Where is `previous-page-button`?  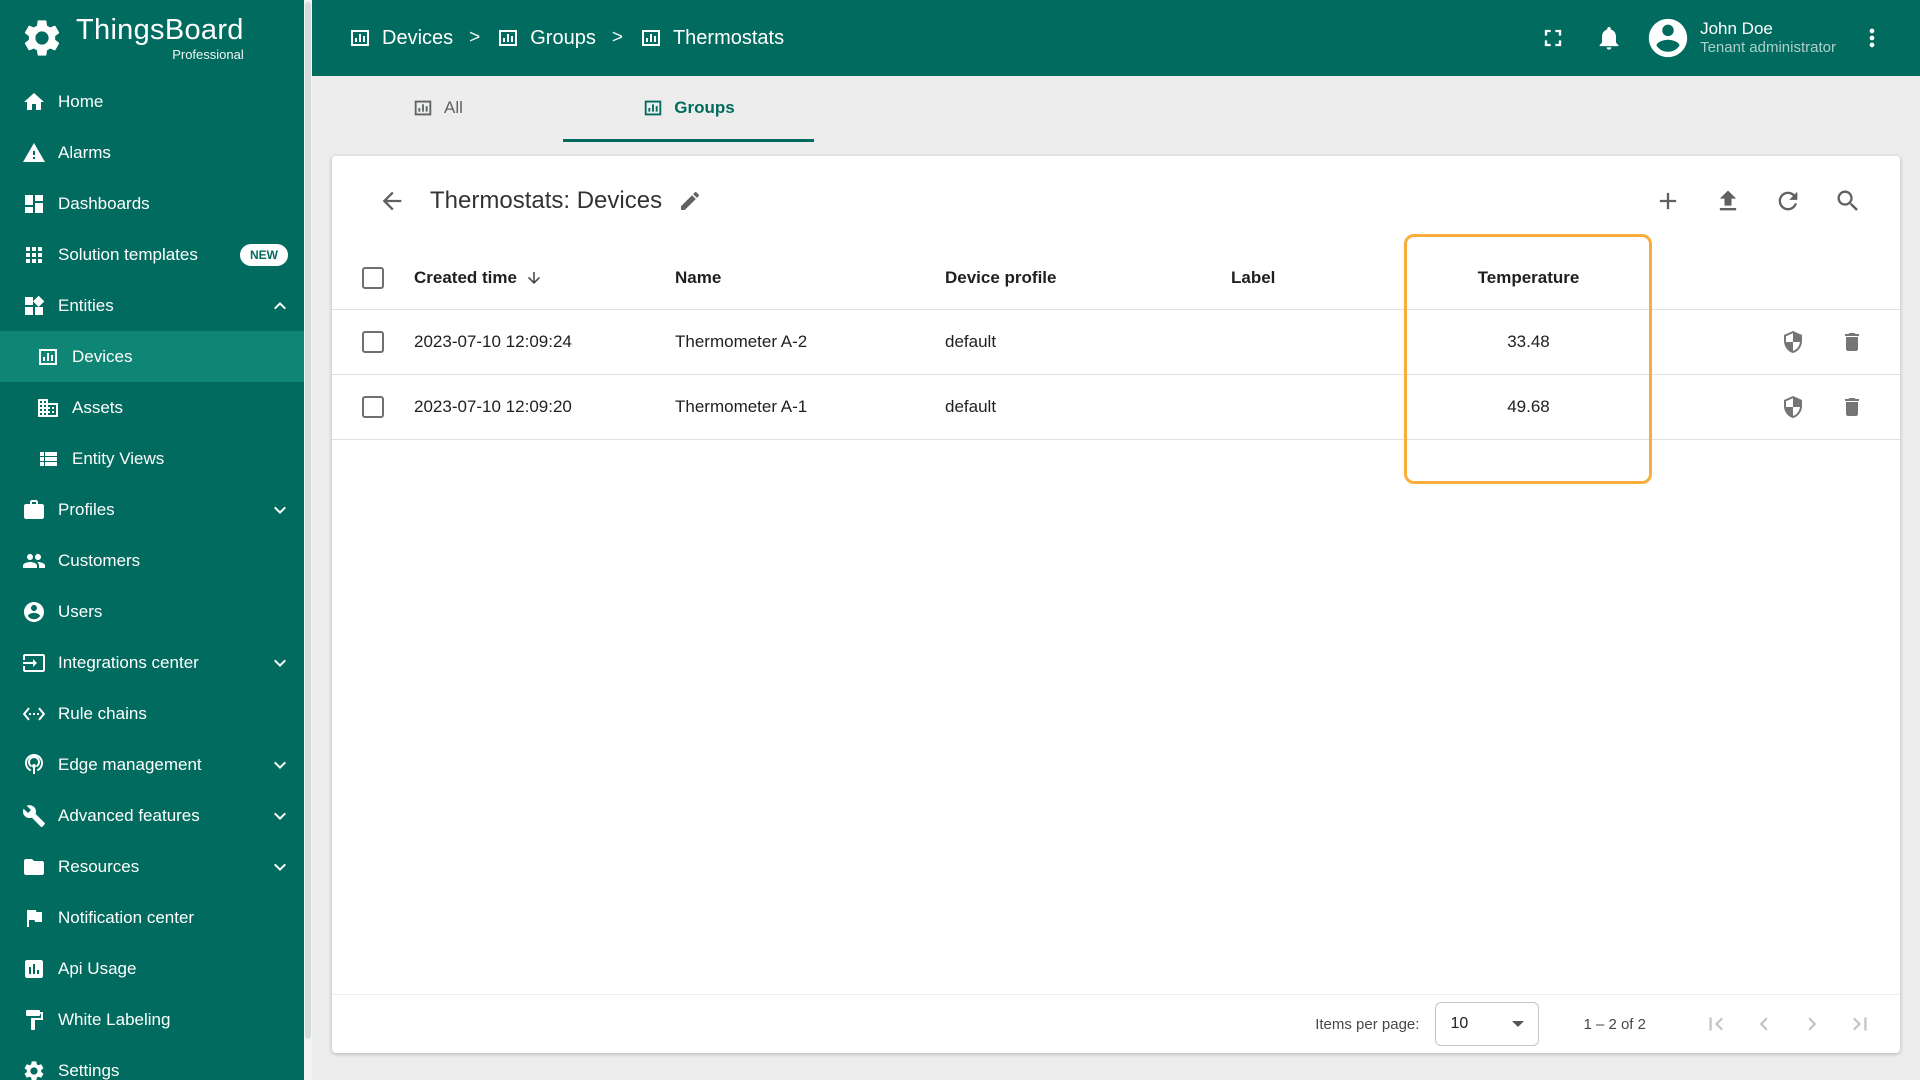
previous-page-button is located at coordinates (1764, 1024).